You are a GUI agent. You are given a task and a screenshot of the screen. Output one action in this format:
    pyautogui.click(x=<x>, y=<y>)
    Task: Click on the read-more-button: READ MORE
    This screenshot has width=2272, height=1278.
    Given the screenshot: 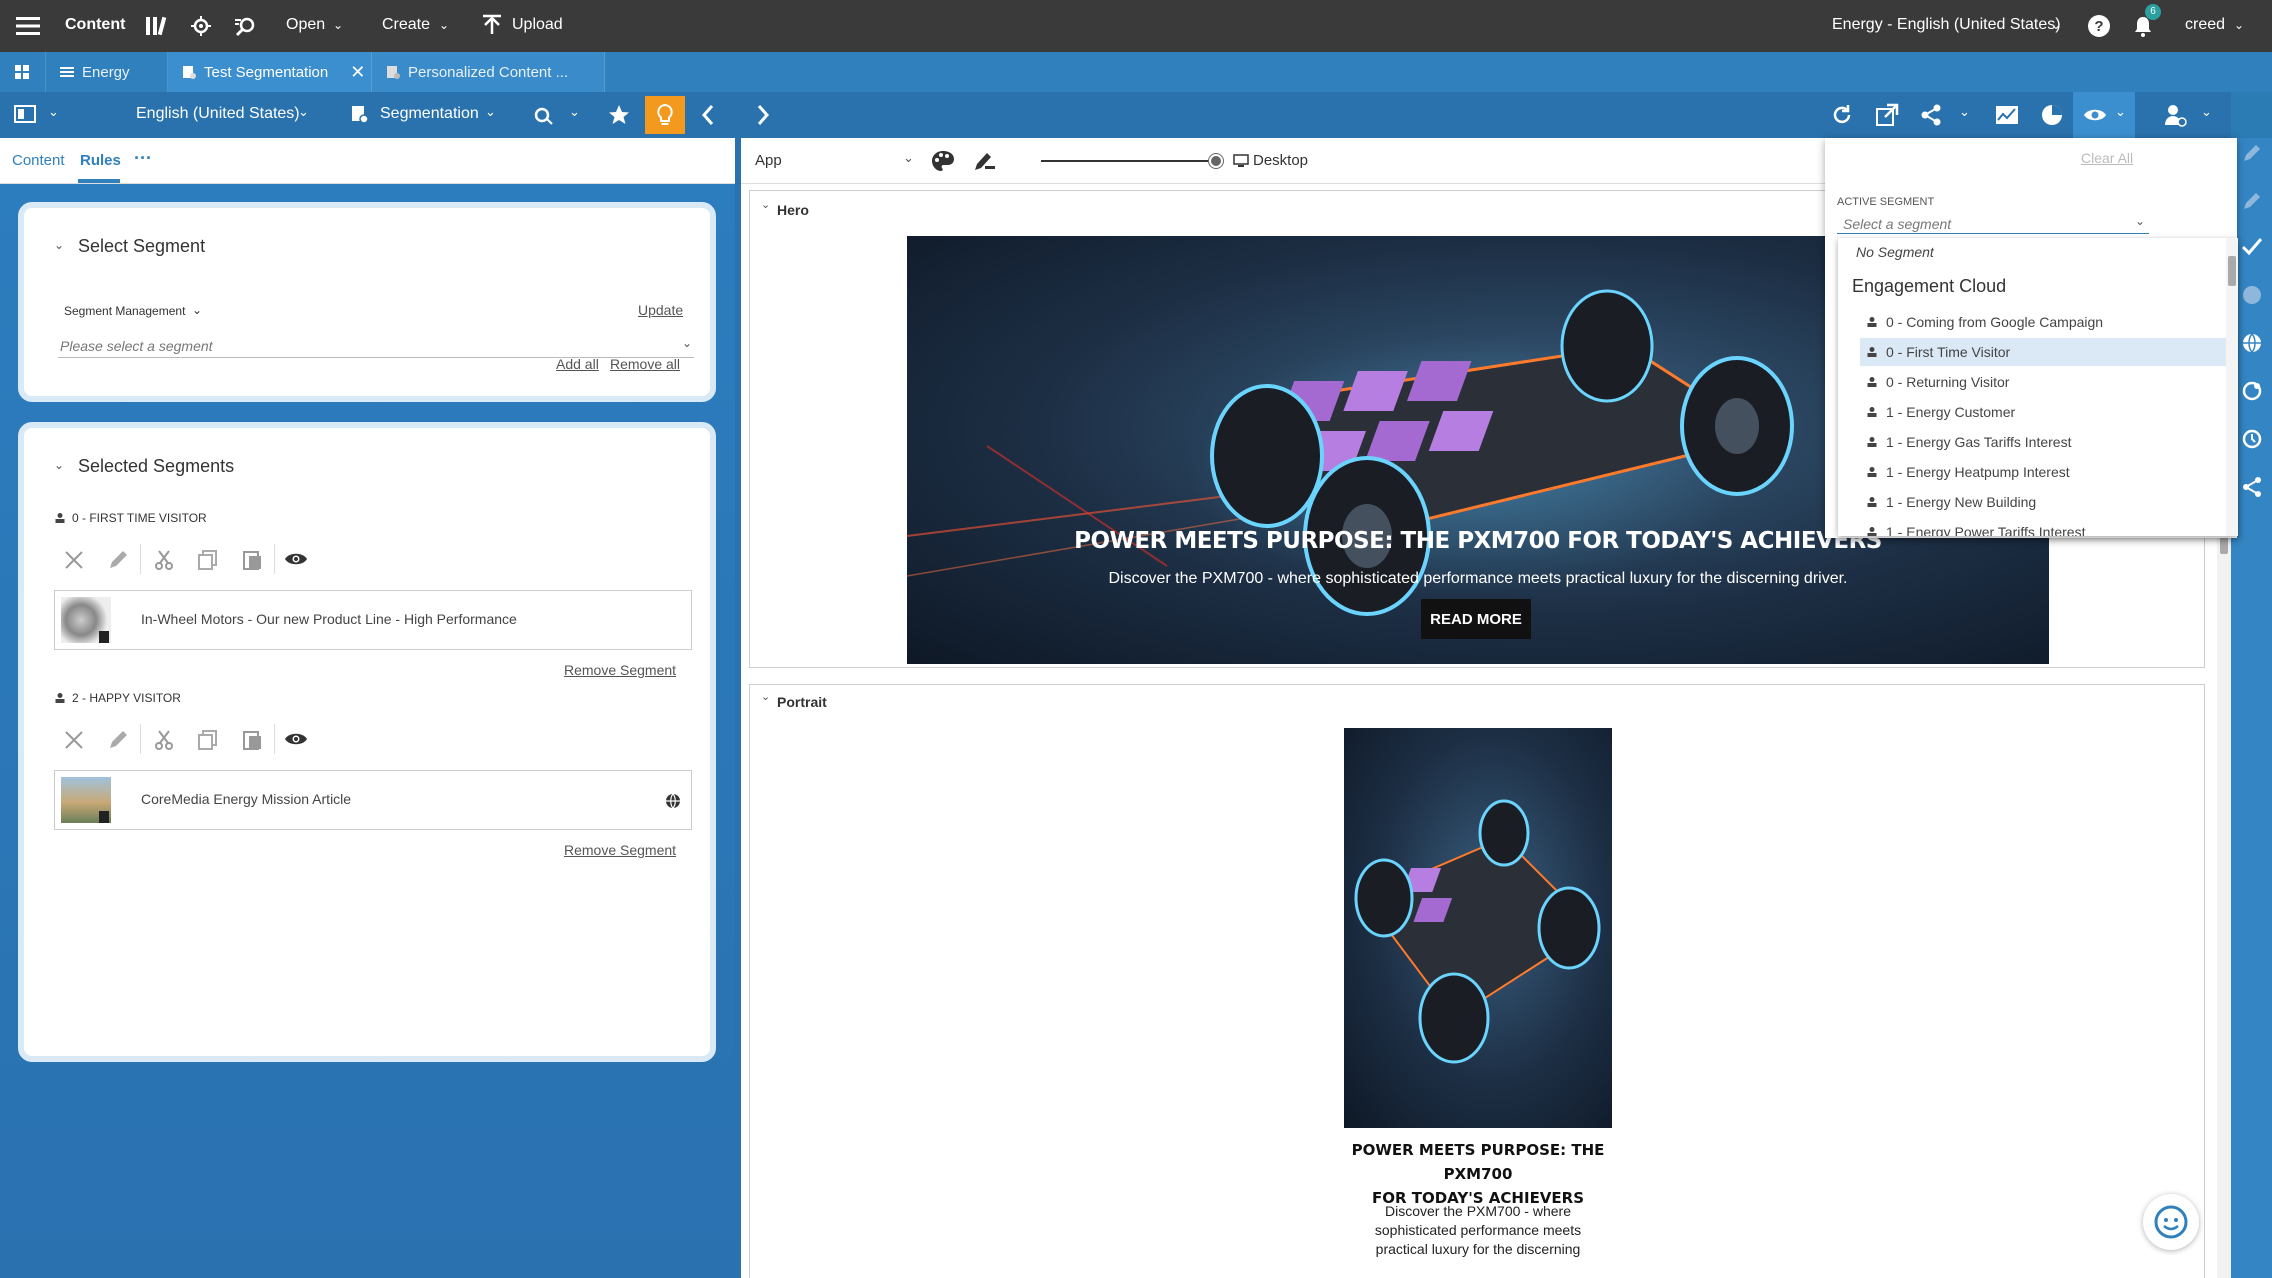 What is the action you would take?
    pyautogui.click(x=1476, y=619)
    